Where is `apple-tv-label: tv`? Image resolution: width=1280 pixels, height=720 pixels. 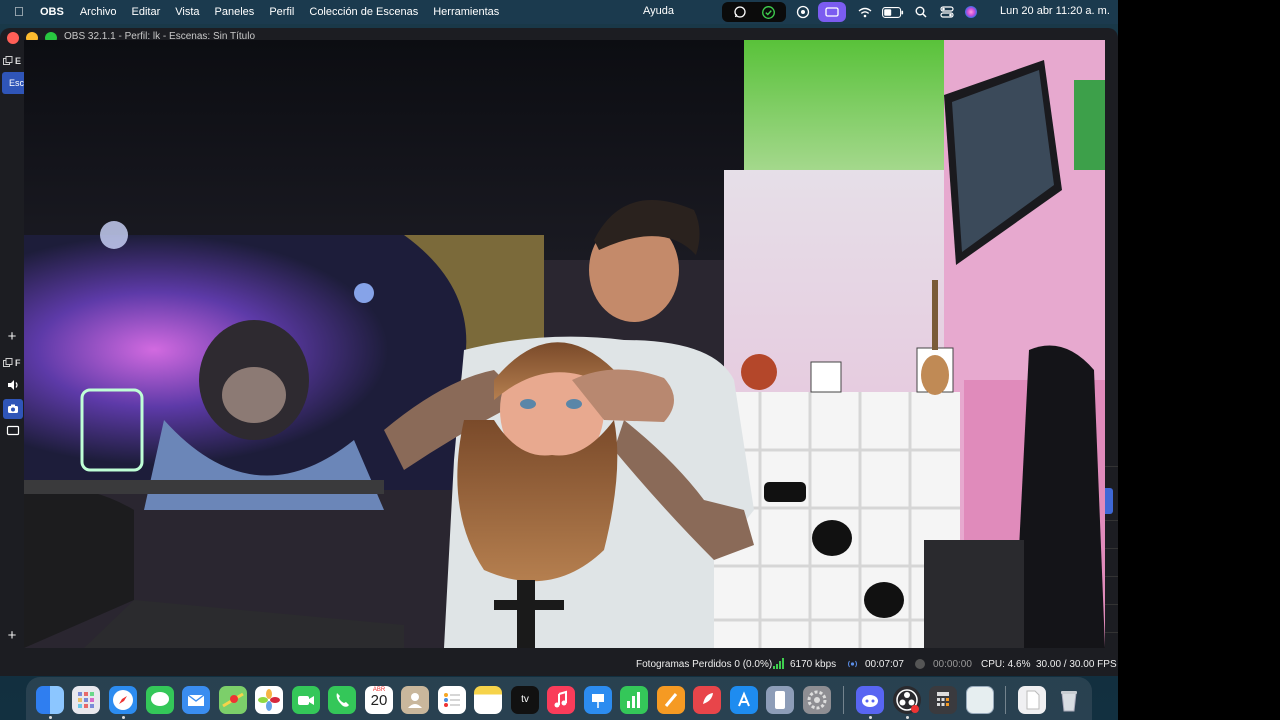
apple-tv-label: tv is located at coordinates (525, 699).